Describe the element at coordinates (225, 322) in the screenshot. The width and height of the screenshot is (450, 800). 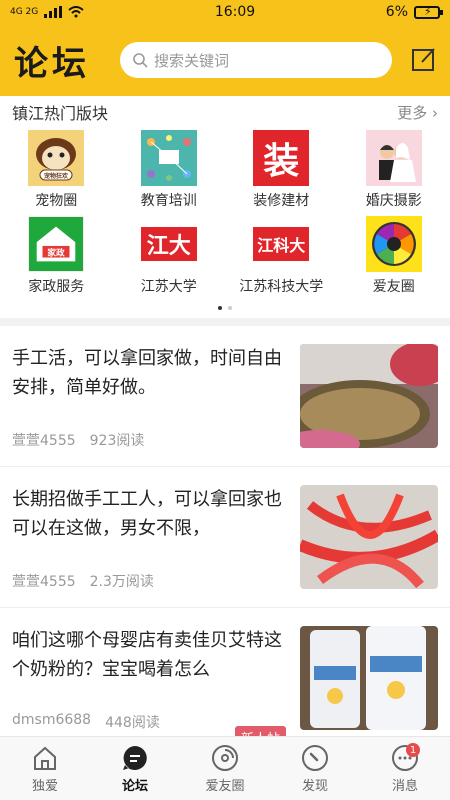
I see `section-divider` at that location.